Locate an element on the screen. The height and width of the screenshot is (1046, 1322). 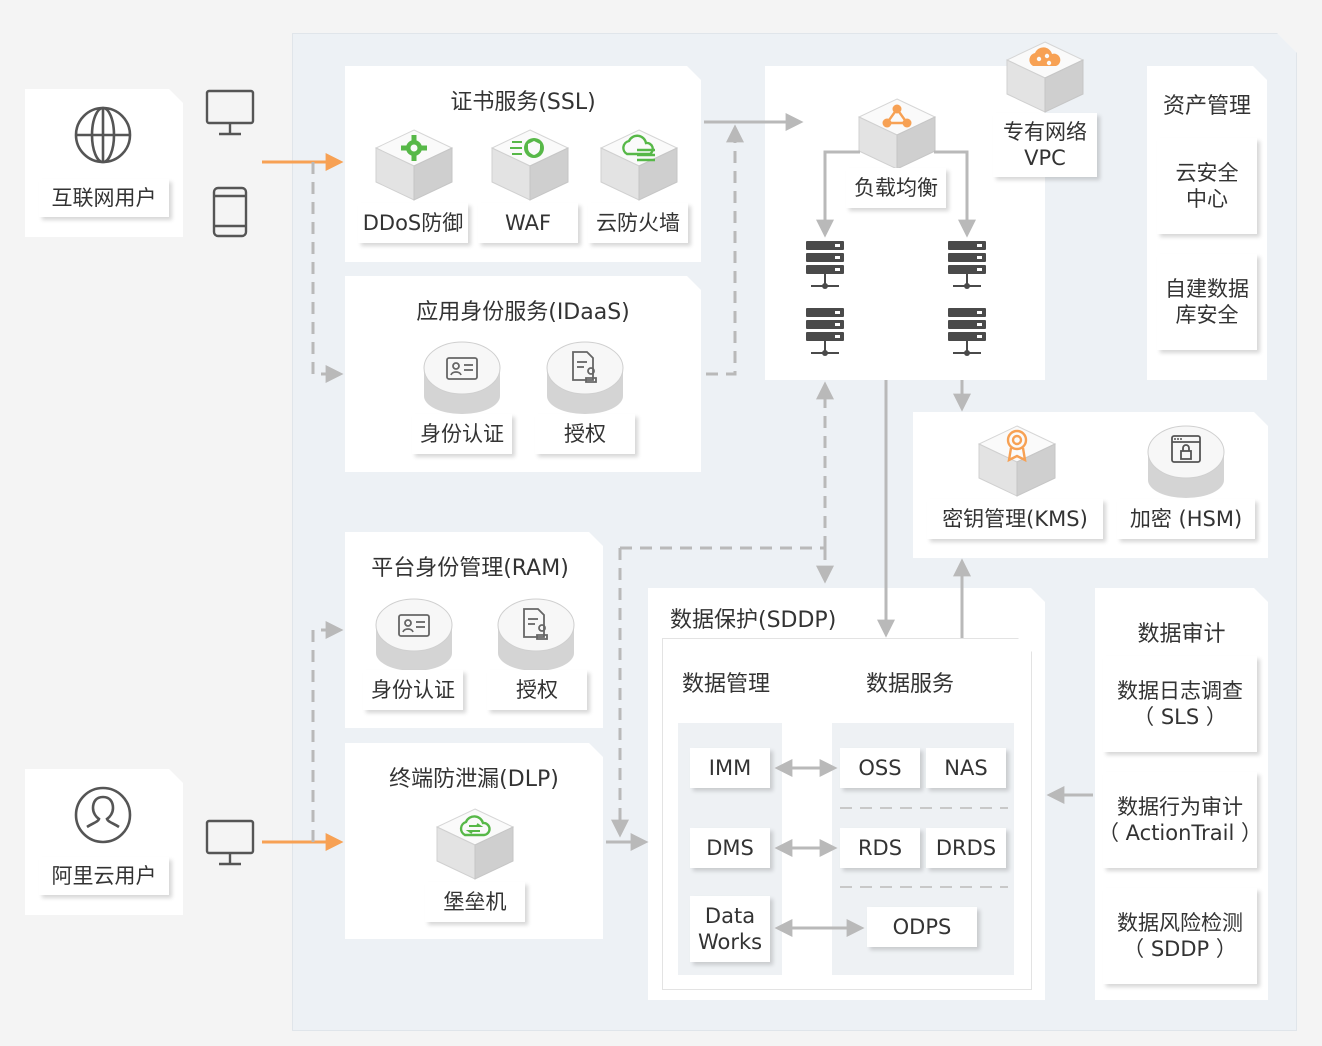
drds-label: DRDS is located at coordinates (966, 848).